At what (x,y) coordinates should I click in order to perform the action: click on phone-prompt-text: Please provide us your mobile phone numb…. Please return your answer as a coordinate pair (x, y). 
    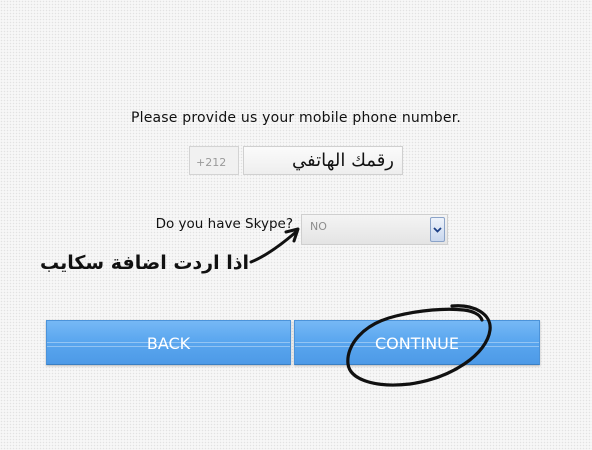
    Looking at the image, I should click on (296, 118).